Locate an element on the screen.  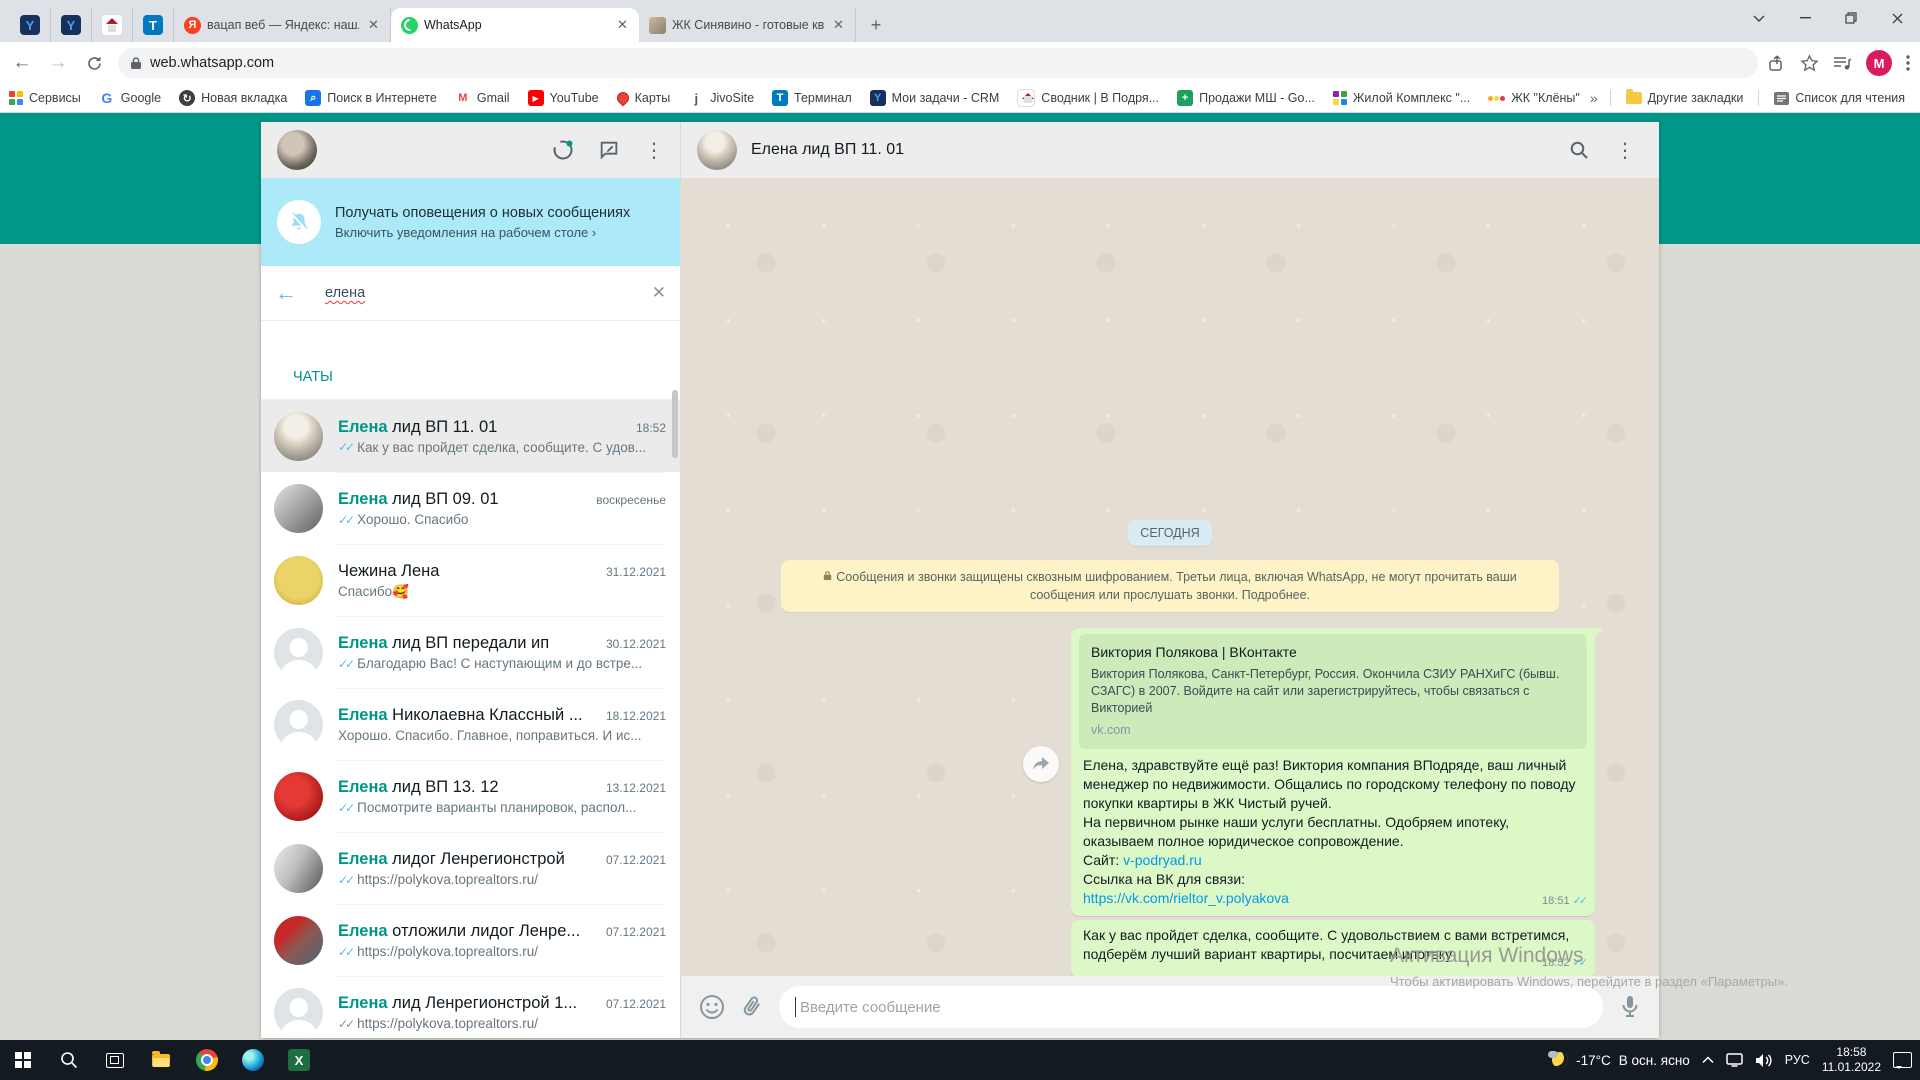
message-input is located at coordinates (1191, 1007).